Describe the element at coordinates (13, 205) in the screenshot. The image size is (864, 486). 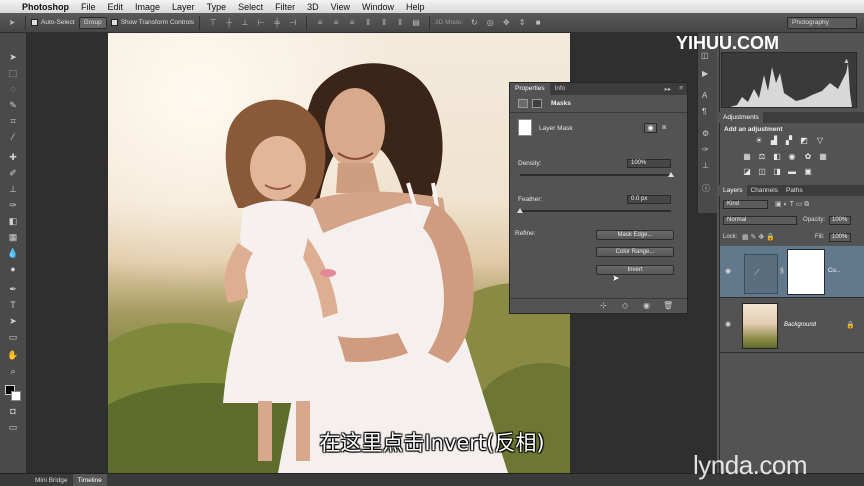
I see `history-brush-tool-icon: ✑` at that location.